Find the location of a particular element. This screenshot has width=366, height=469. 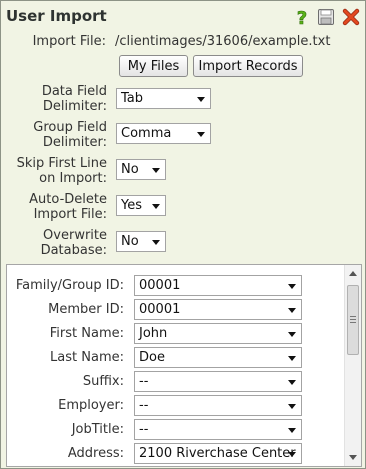

mapping-label: Family/Group ID: is located at coordinates (69, 285).